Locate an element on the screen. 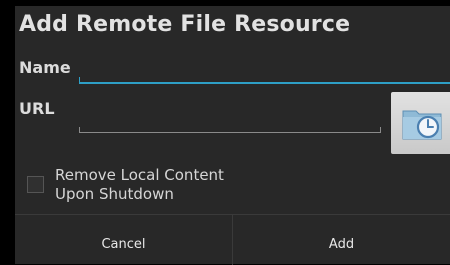 This screenshot has height=265, width=450. checkbox-label-line1: Remove Local Content is located at coordinates (139, 175).